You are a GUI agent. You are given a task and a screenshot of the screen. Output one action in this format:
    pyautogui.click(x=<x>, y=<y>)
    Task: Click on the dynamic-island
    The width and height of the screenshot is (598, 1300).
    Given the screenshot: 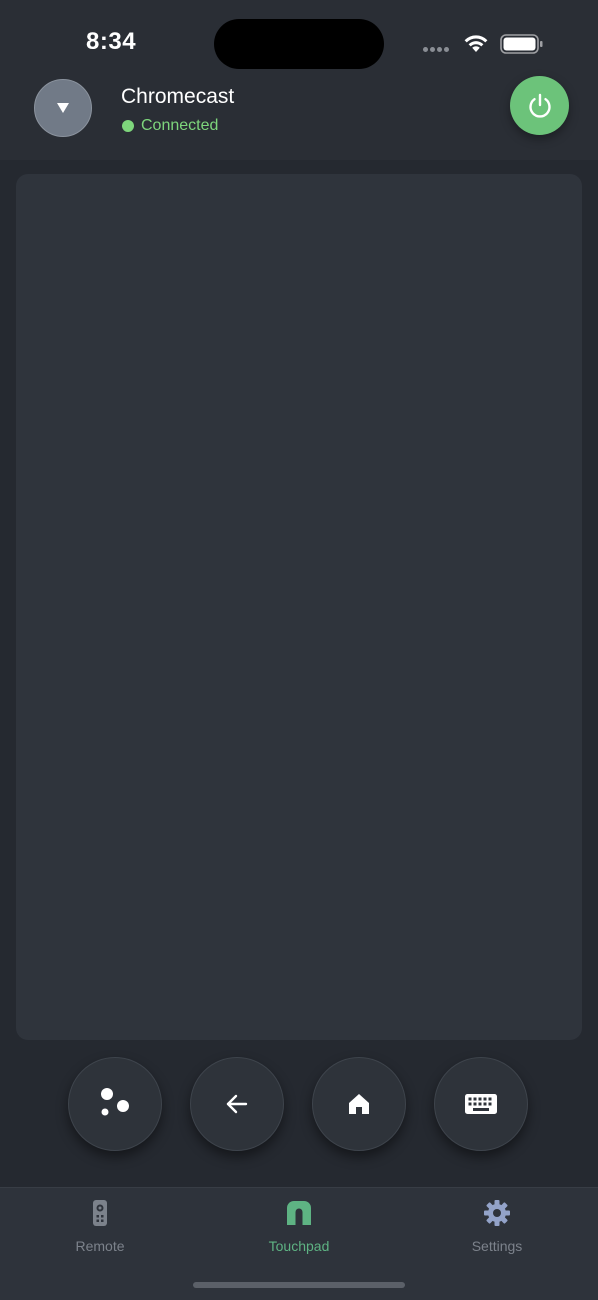 What is the action you would take?
    pyautogui.click(x=299, y=44)
    